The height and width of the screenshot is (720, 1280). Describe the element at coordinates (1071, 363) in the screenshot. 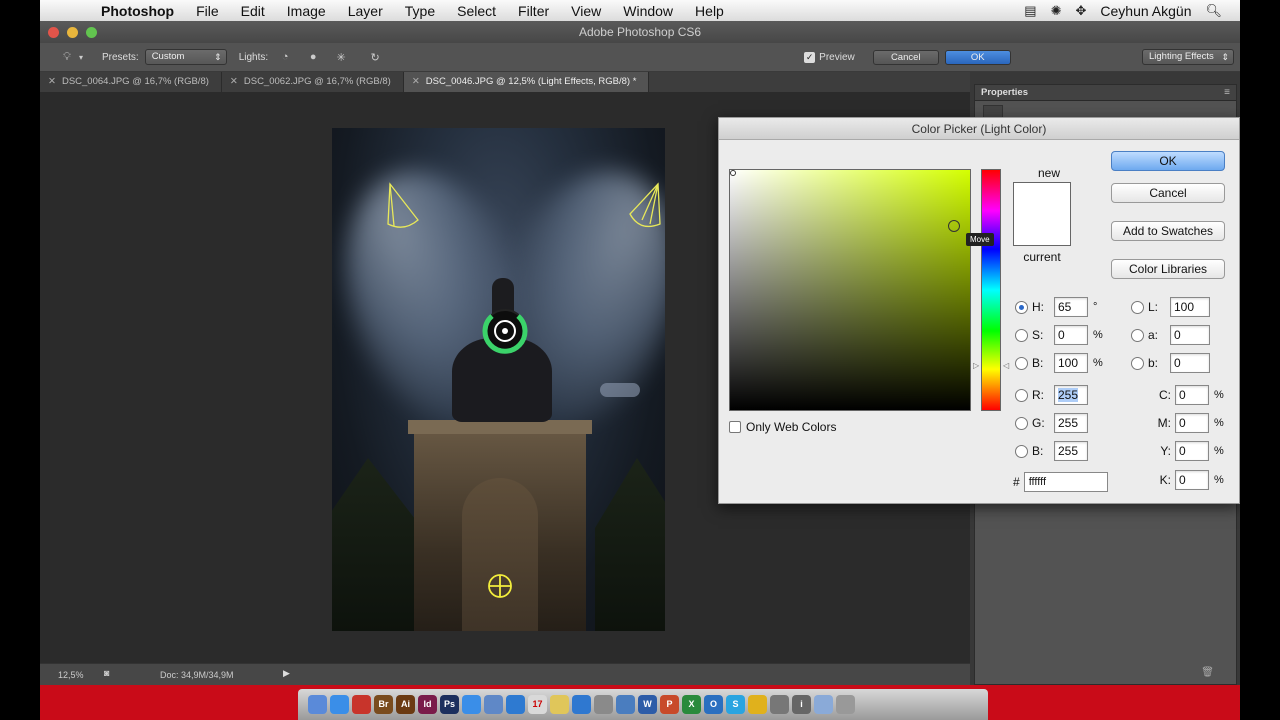

I see `brightness-field: 100` at that location.